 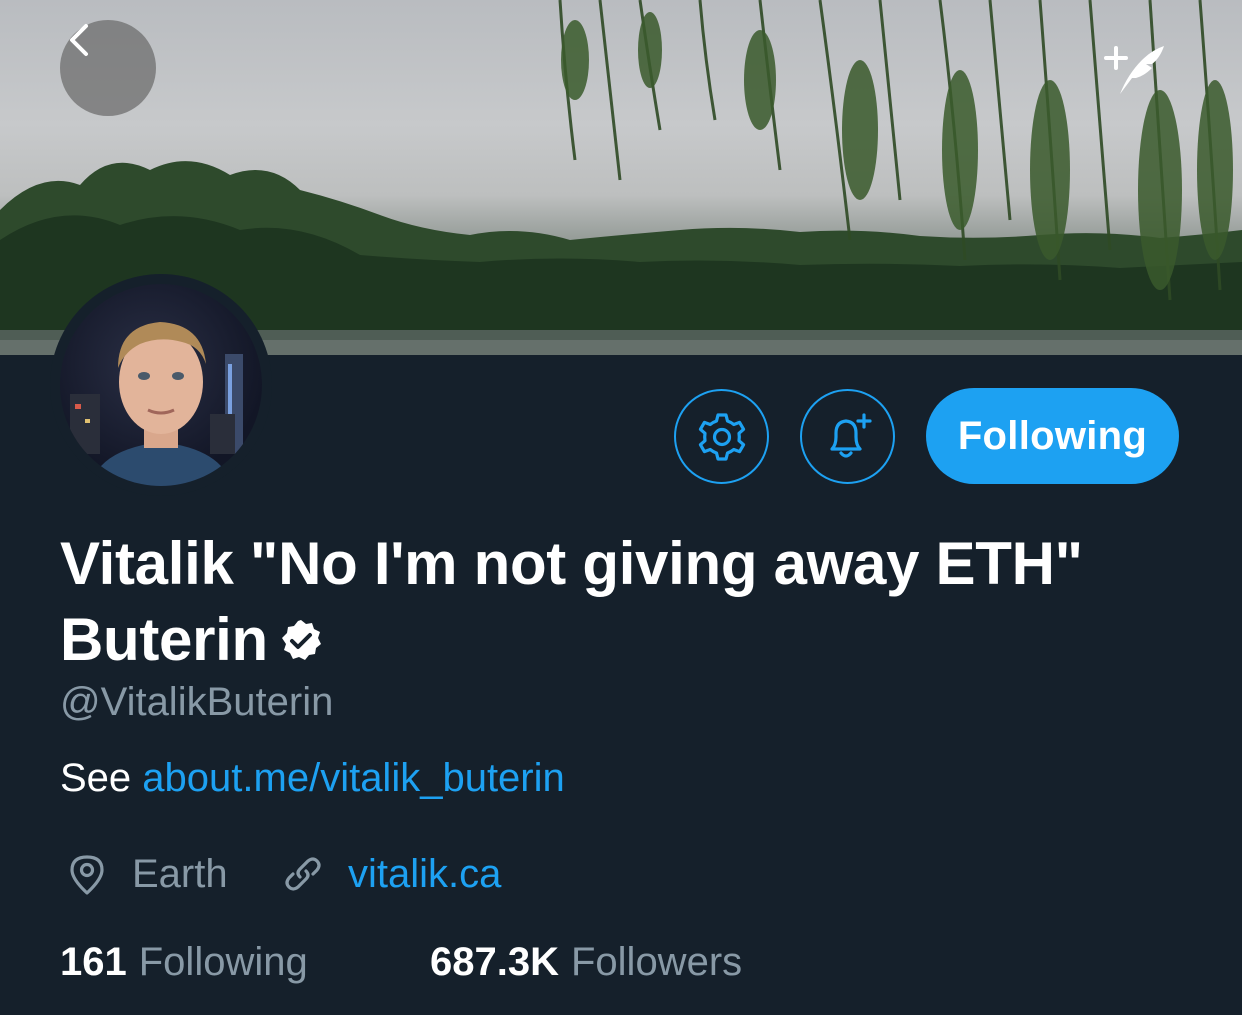 I want to click on location-pin-icon, so click(x=87, y=875).